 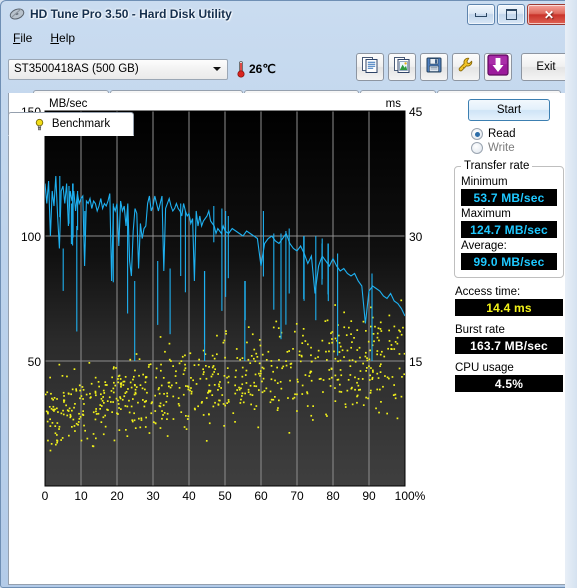 What do you see at coordinates (333, 496) in the screenshot?
I see `svg-text: 80` at bounding box center [333, 496].